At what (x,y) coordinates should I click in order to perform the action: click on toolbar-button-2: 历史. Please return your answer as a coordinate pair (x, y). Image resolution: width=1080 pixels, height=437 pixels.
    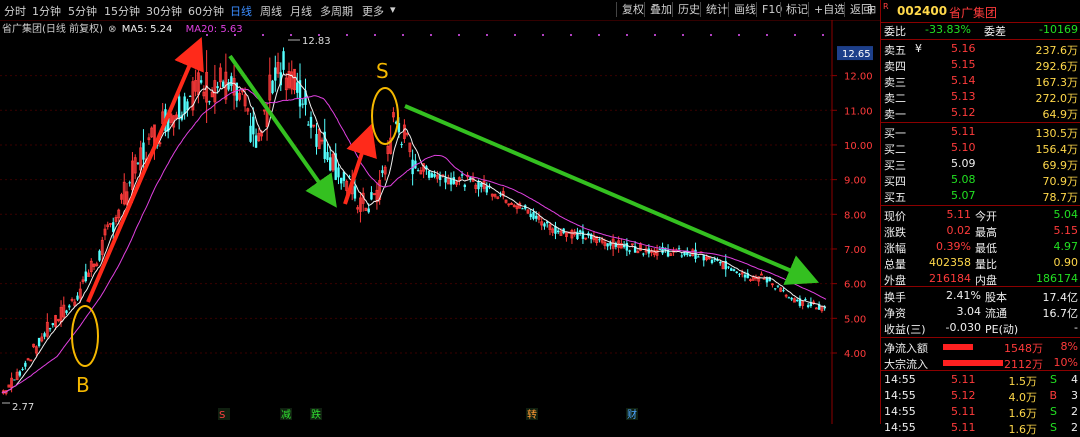
    Looking at the image, I should click on (686, 9).